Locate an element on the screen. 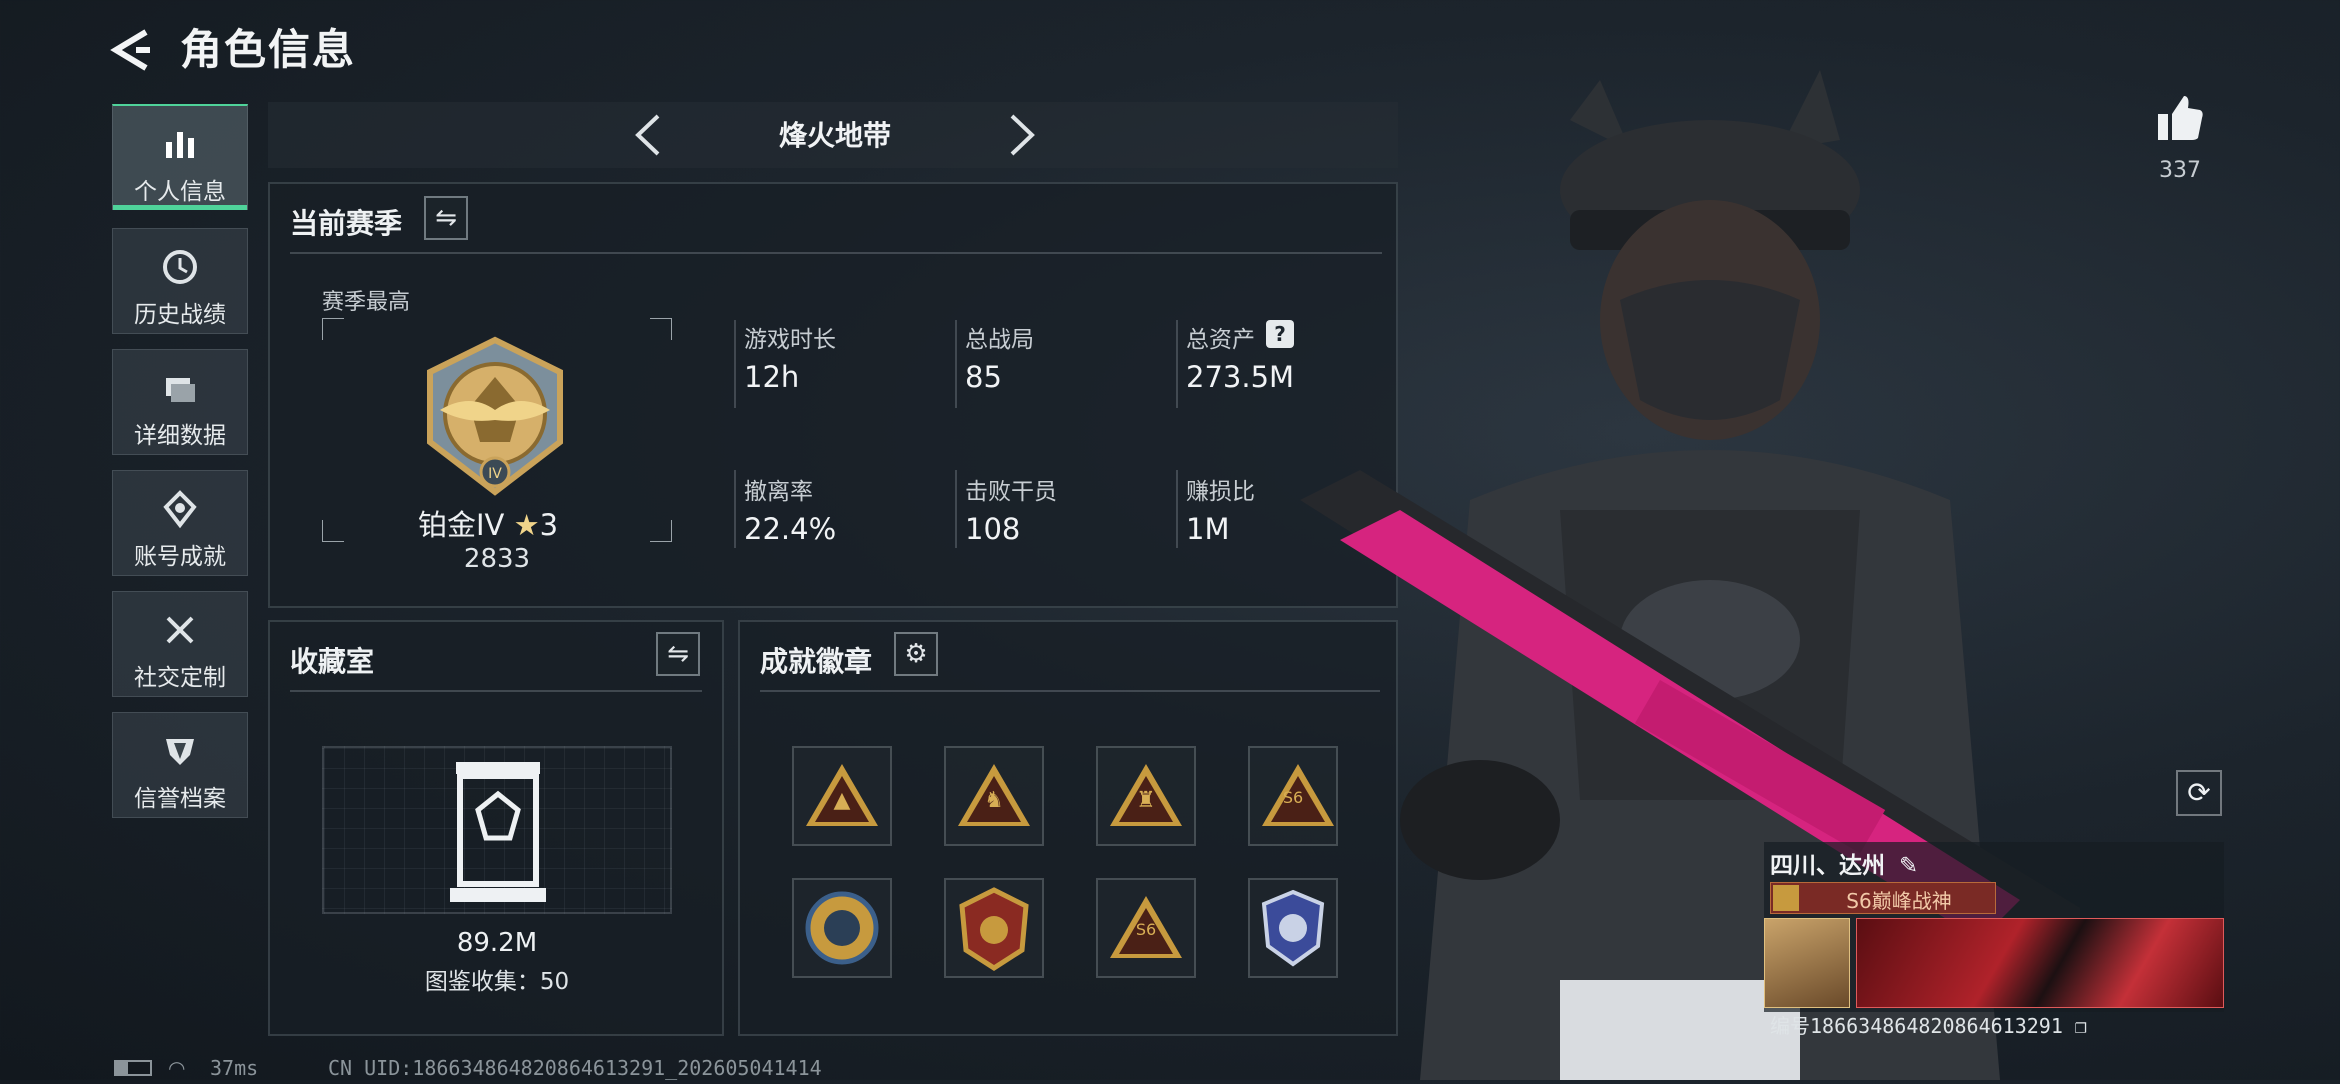 The width and height of the screenshot is (2340, 1084). battery-icon is located at coordinates (133, 1068).